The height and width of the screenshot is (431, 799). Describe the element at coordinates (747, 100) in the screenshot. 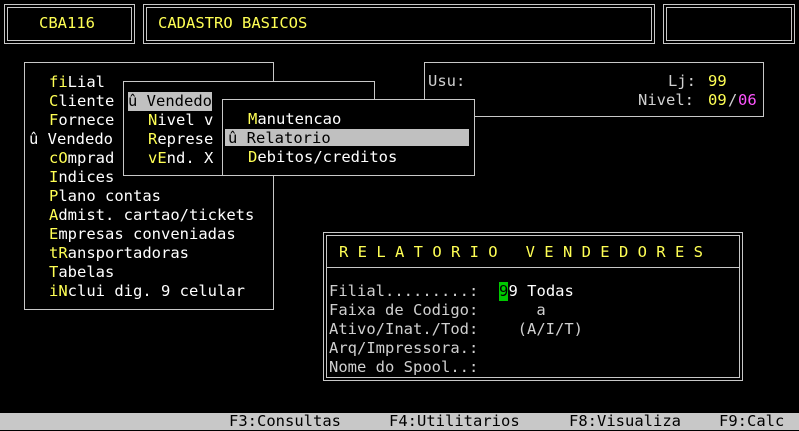

I see `level-max: 06` at that location.